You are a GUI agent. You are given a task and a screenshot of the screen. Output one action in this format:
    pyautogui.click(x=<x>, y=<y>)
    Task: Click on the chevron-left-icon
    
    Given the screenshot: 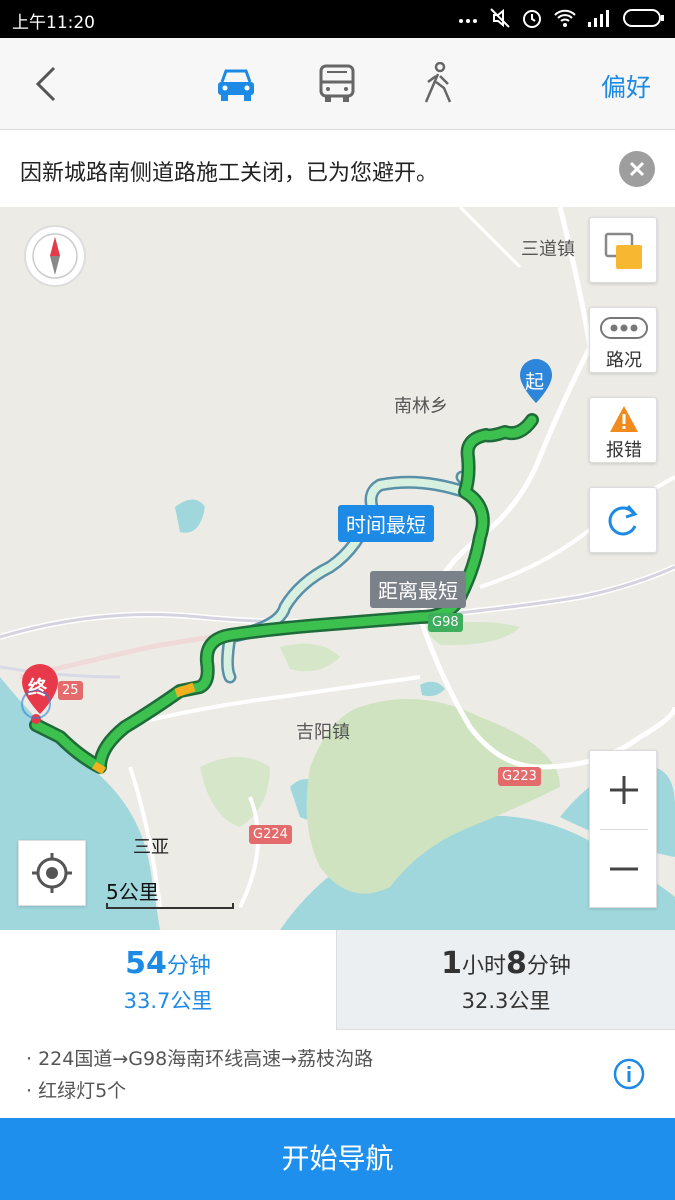 What is the action you would take?
    pyautogui.click(x=46, y=89)
    